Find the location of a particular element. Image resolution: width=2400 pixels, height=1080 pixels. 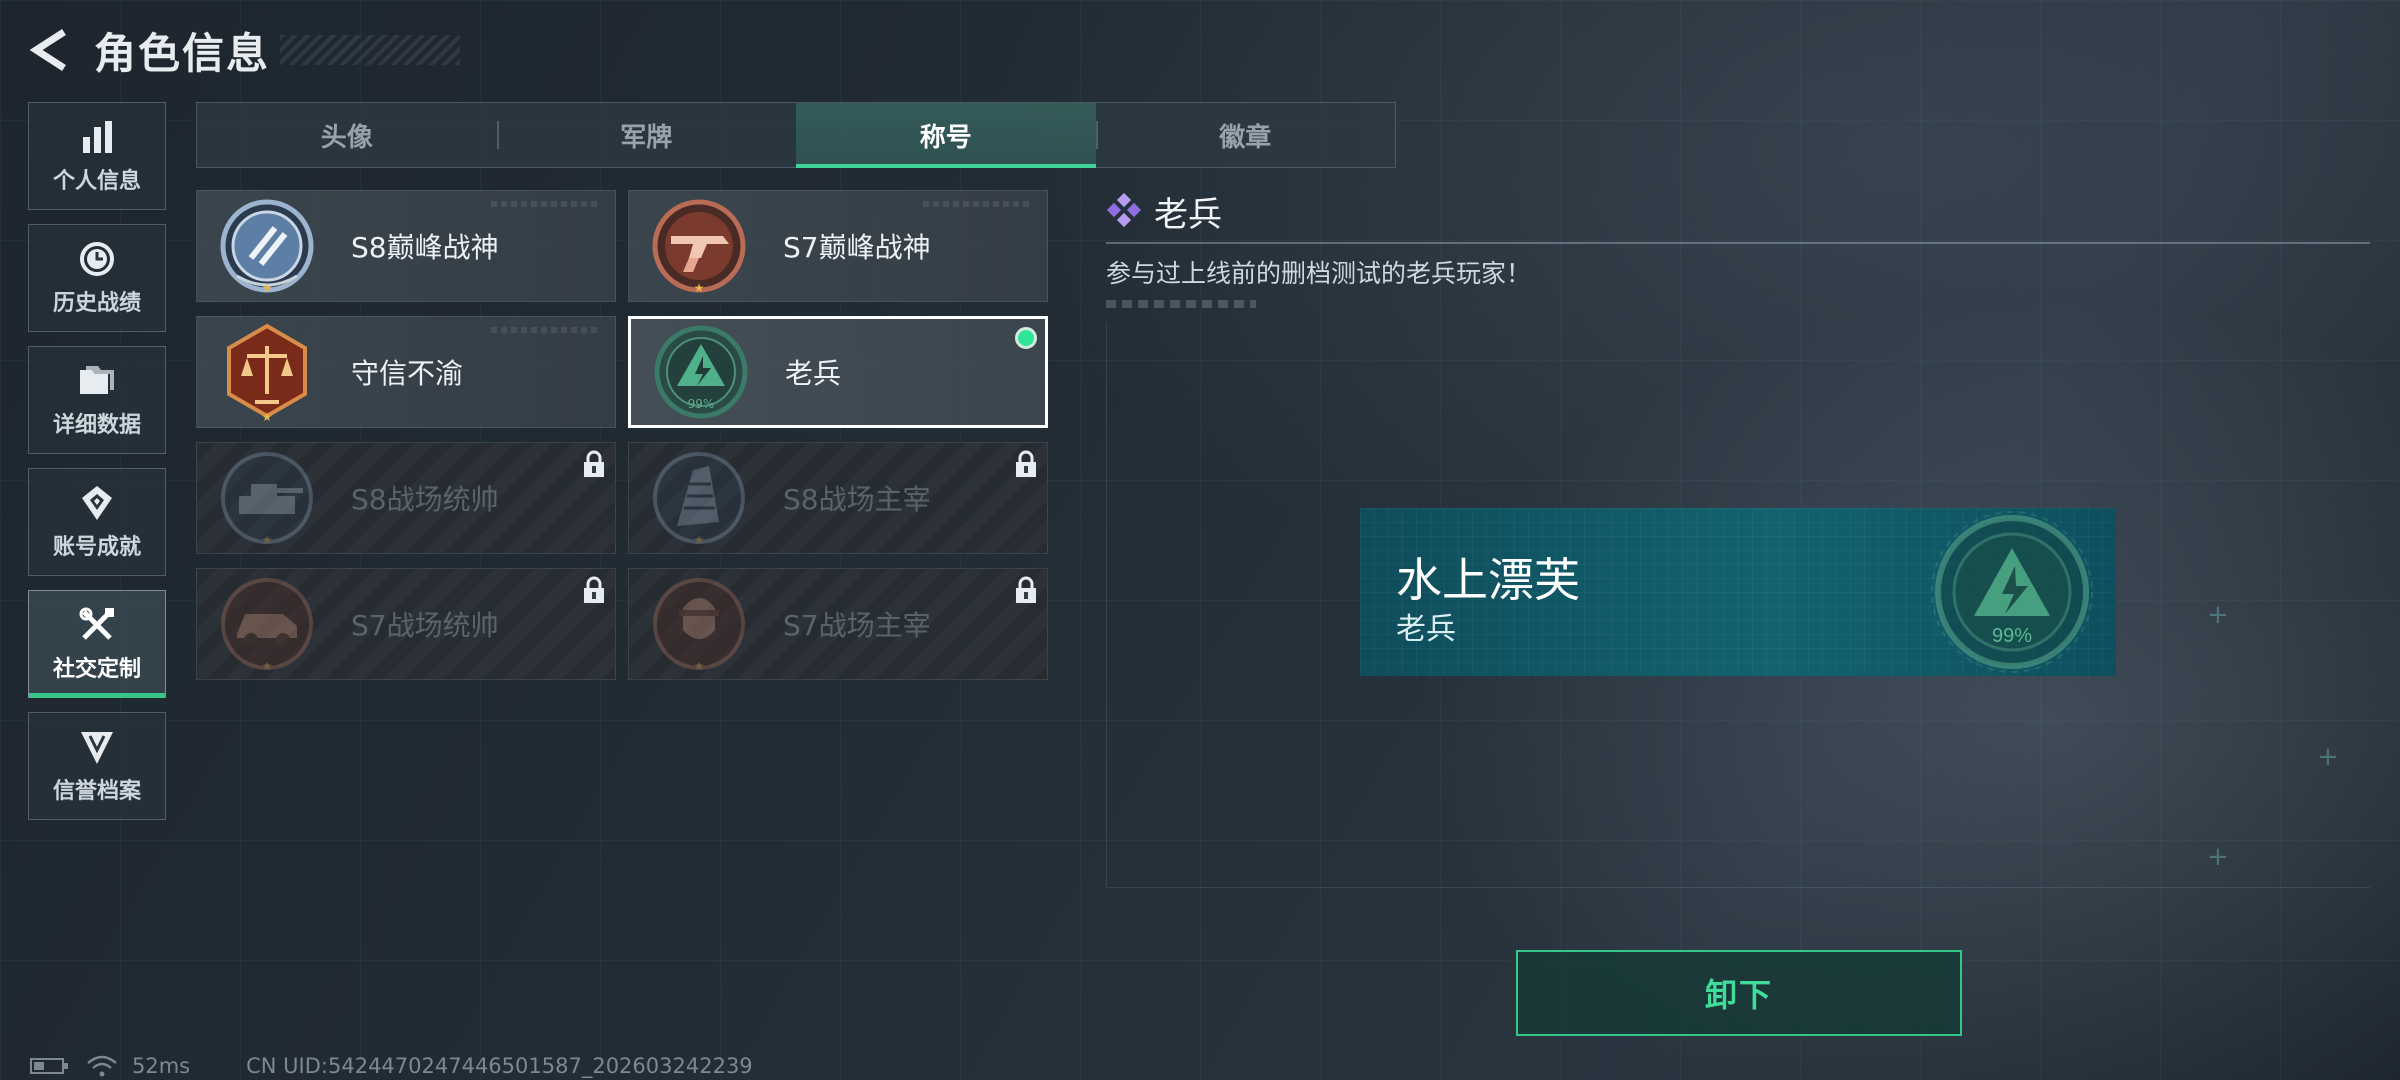

title-card-locked: ★ S8战场主宰 is located at coordinates (838, 498).